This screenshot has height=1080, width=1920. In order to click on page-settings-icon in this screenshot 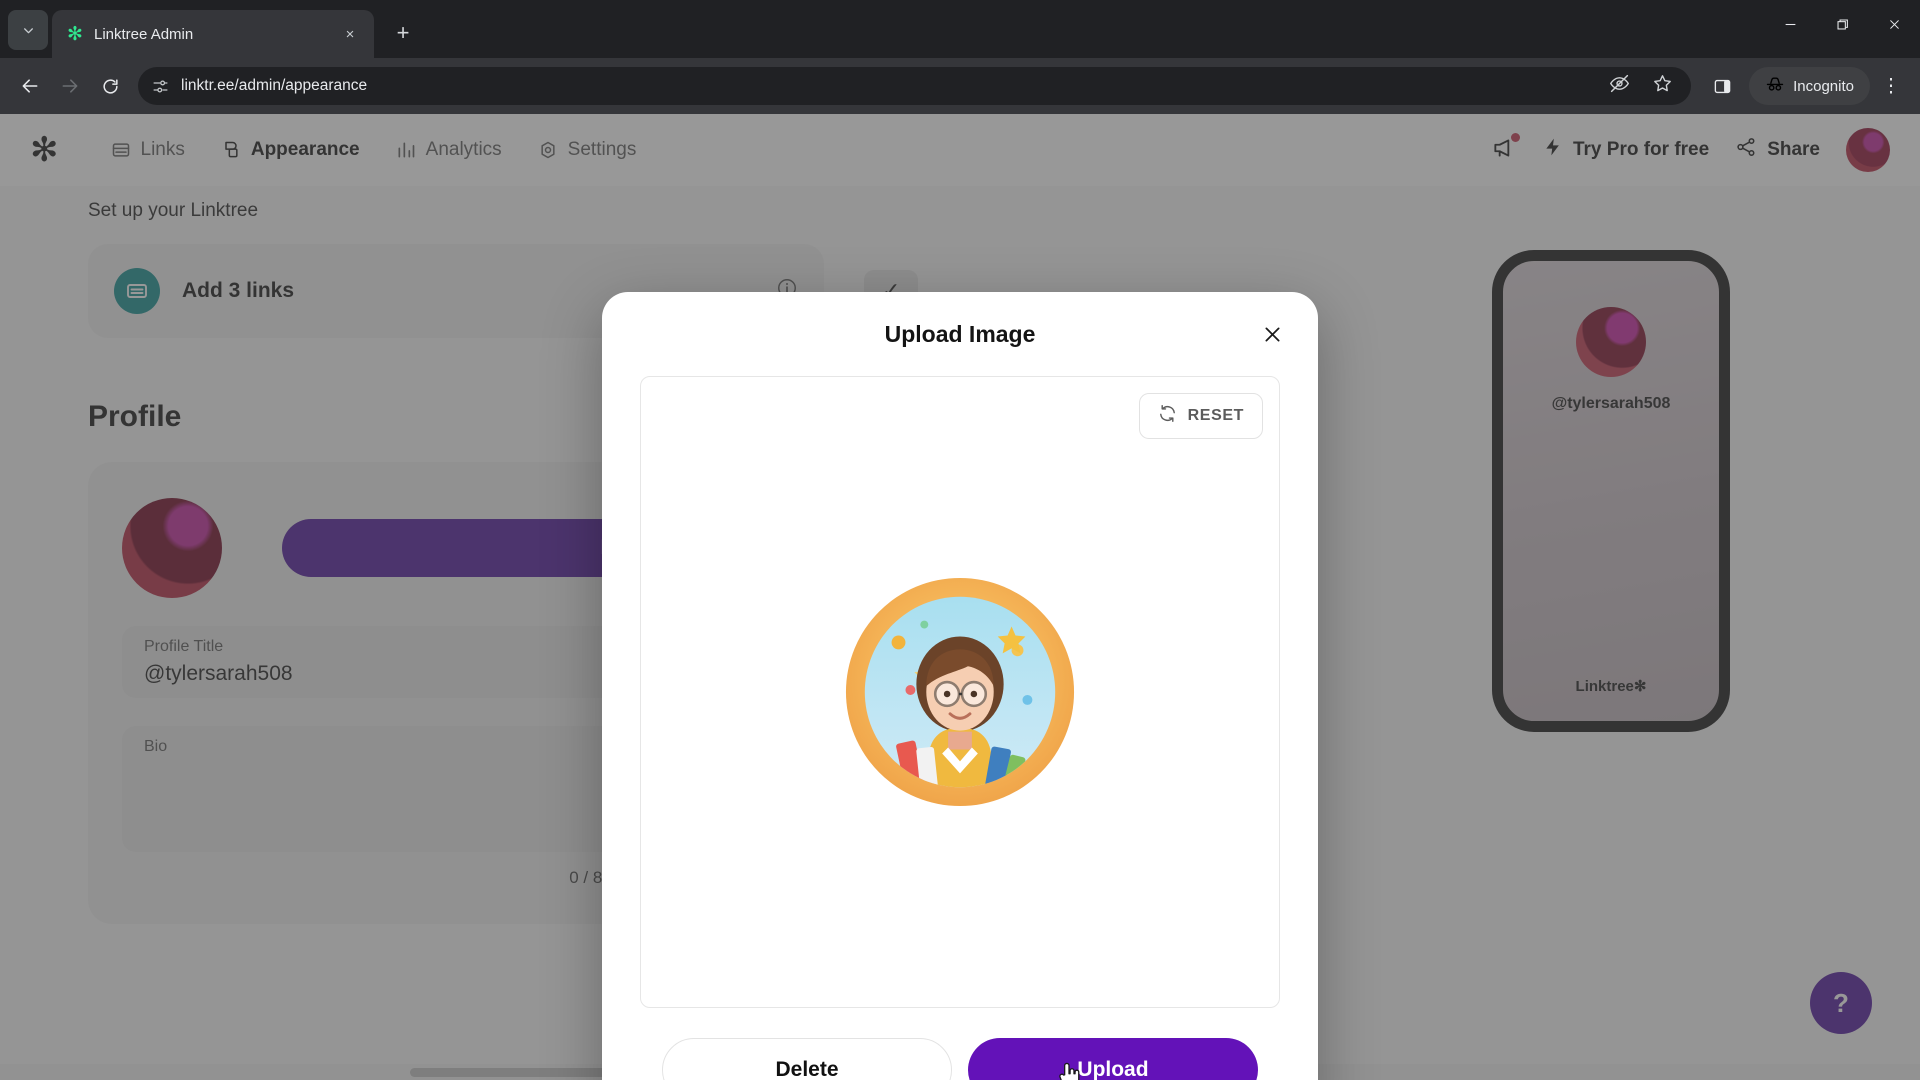, I will do `click(160, 86)`.